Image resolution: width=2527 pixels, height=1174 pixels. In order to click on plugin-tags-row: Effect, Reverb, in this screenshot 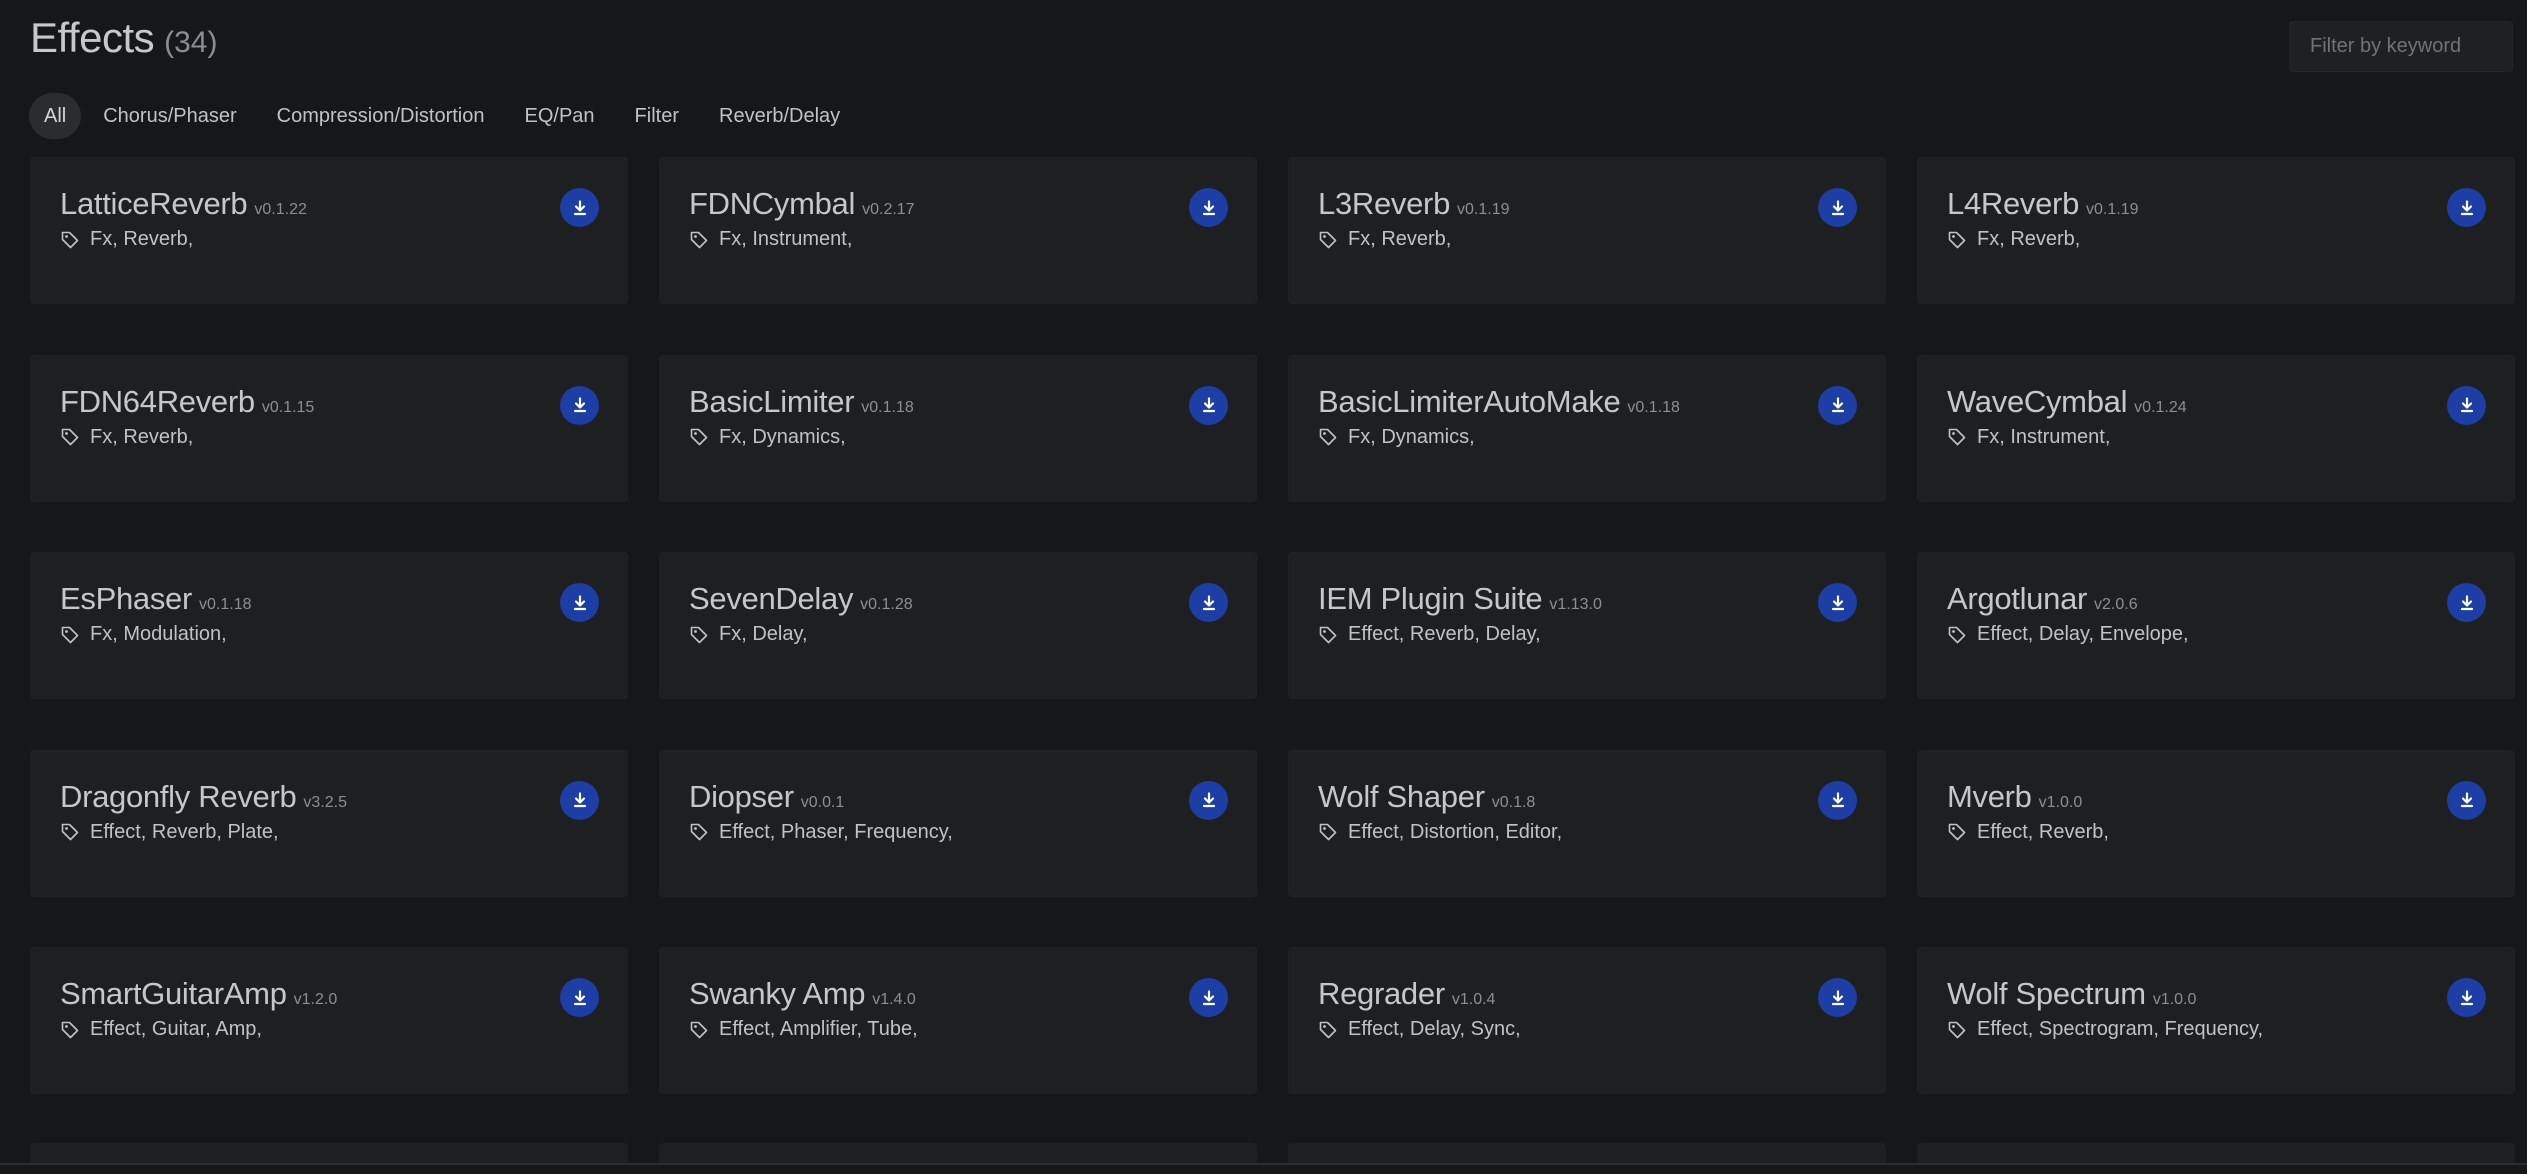, I will do `click(2028, 832)`.